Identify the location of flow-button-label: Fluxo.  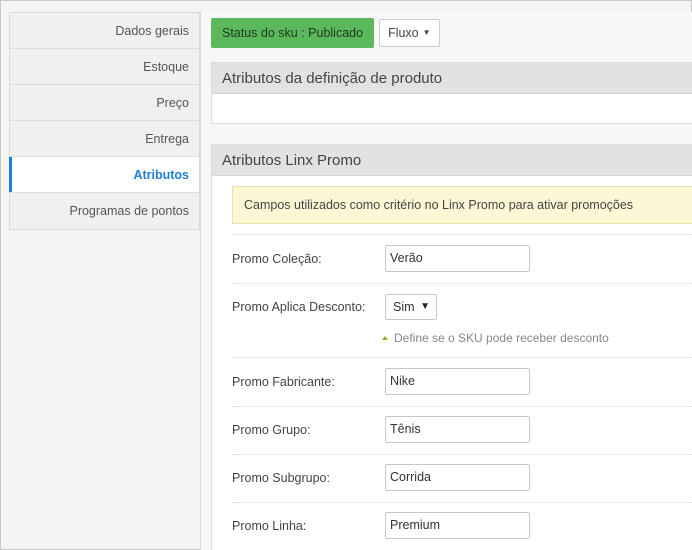
(403, 33).